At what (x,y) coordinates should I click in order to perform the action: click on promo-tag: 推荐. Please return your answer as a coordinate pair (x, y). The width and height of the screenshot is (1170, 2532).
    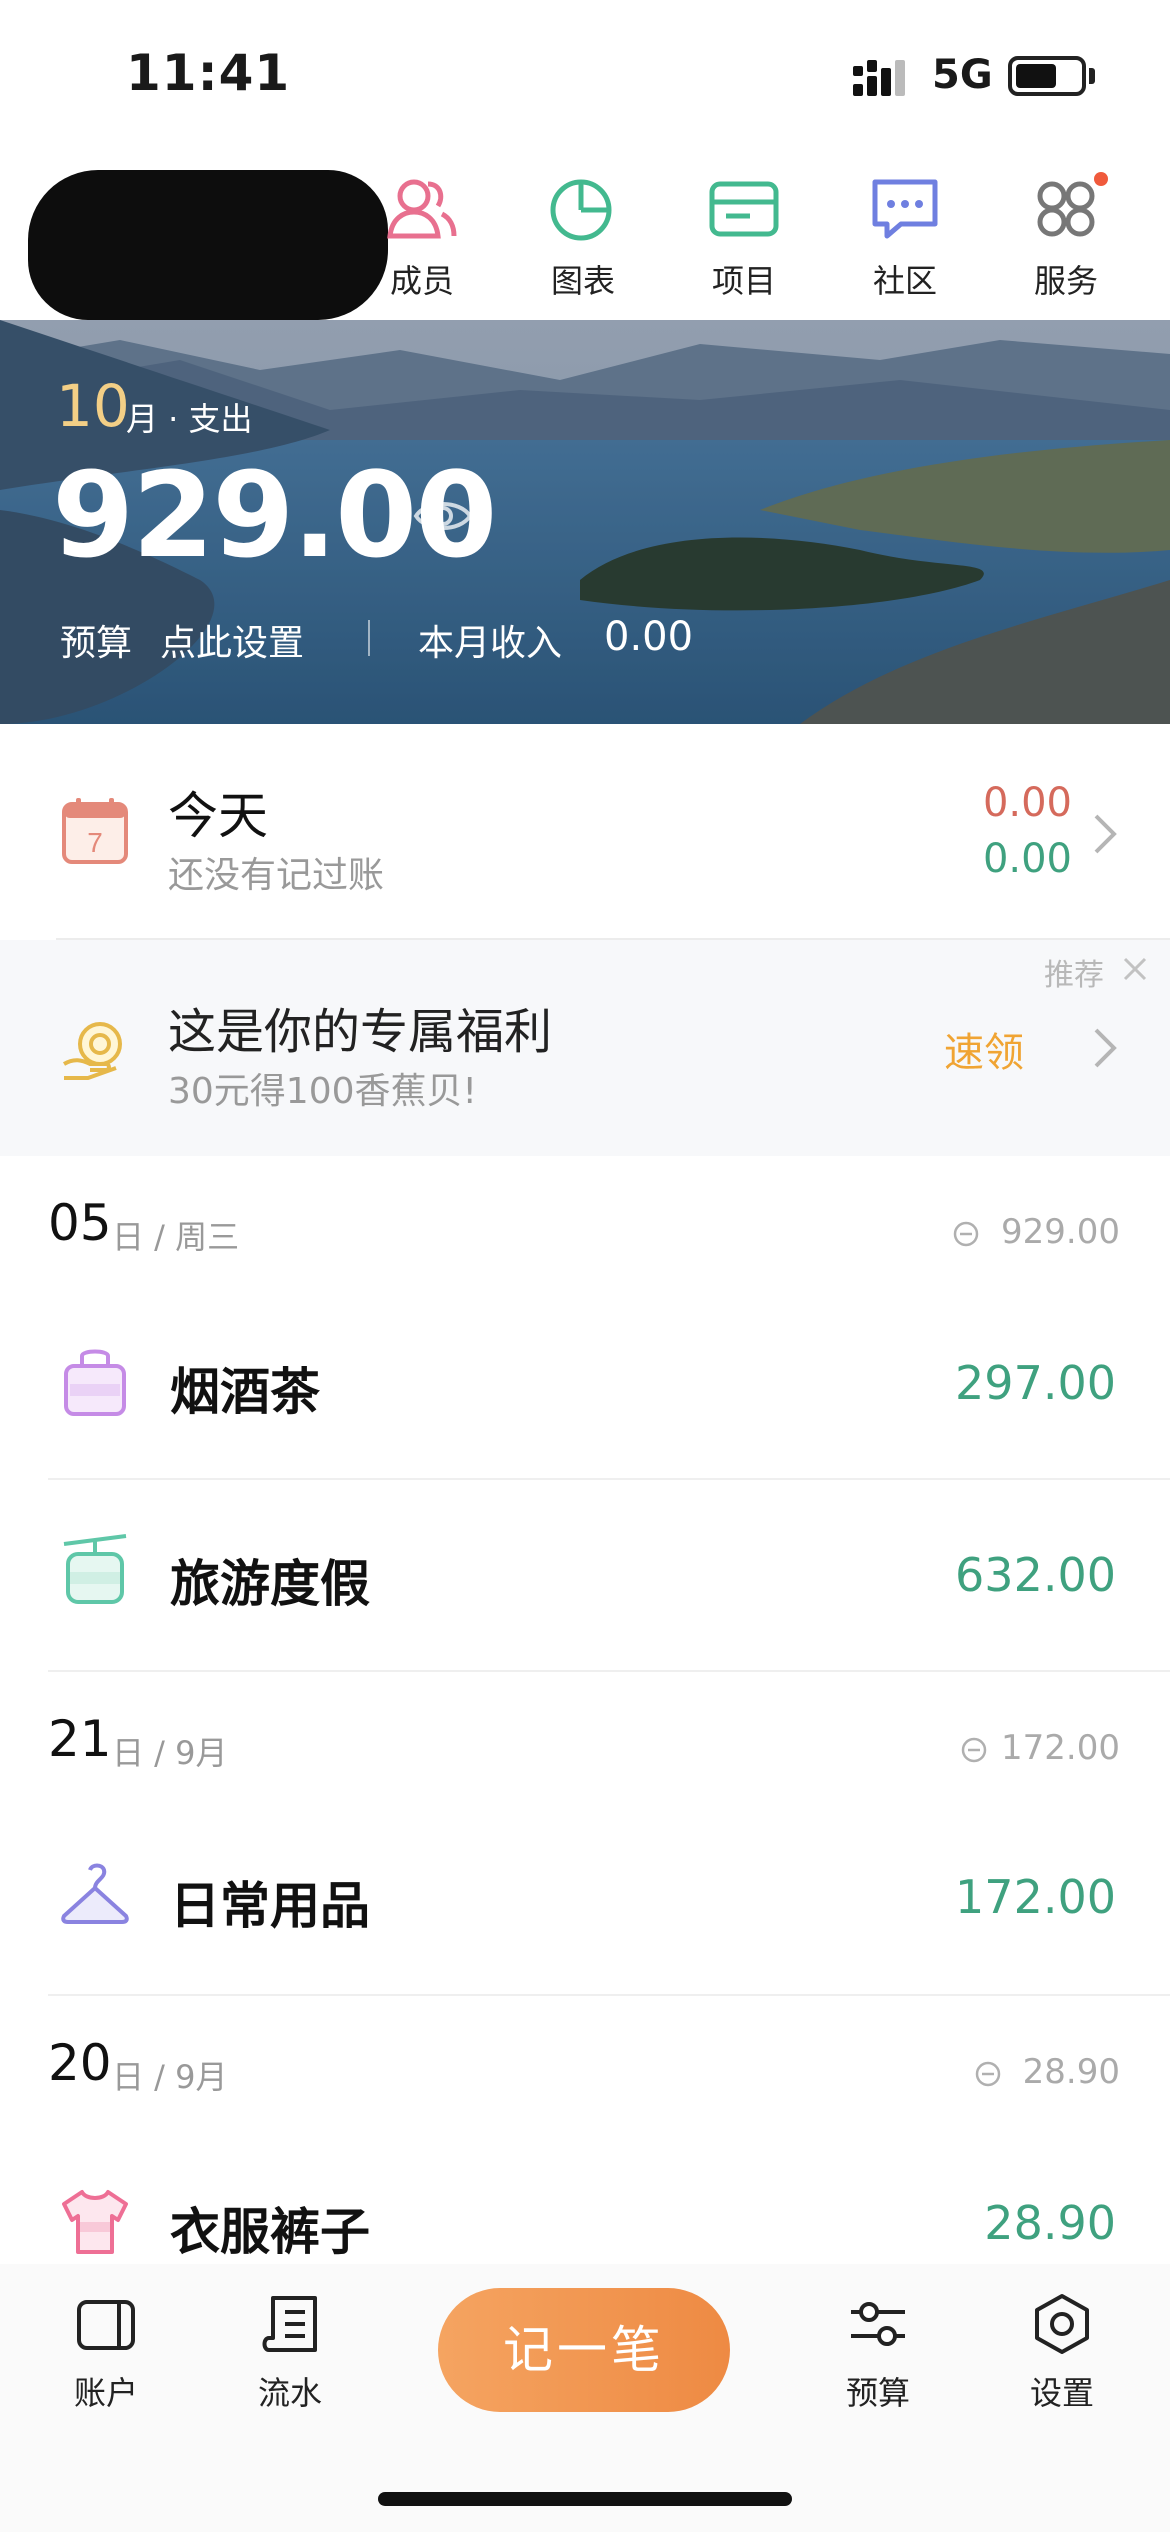
    Looking at the image, I should click on (1074, 975).